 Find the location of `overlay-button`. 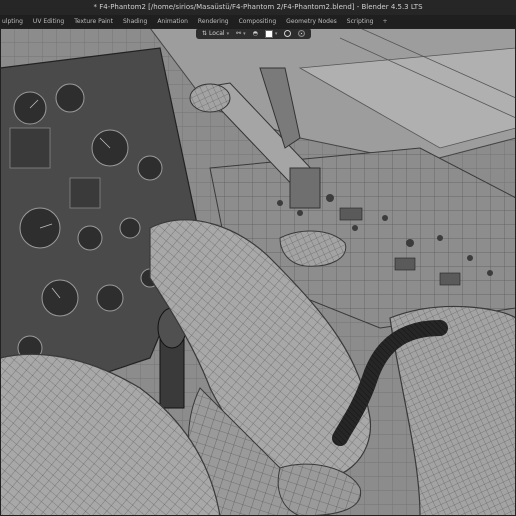

overlay-button is located at coordinates (287, 33).